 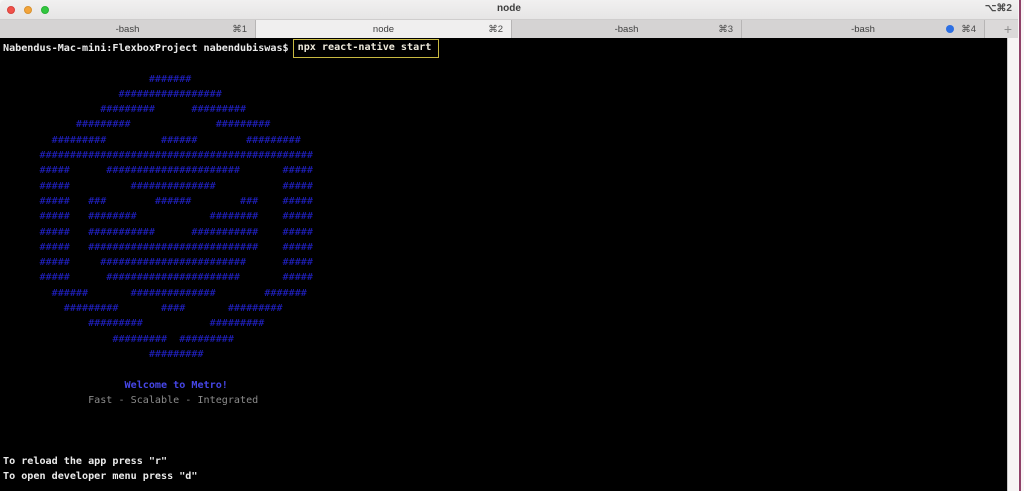 I want to click on tagline: Fast - Scalable - Integrated, so click(x=131, y=400).